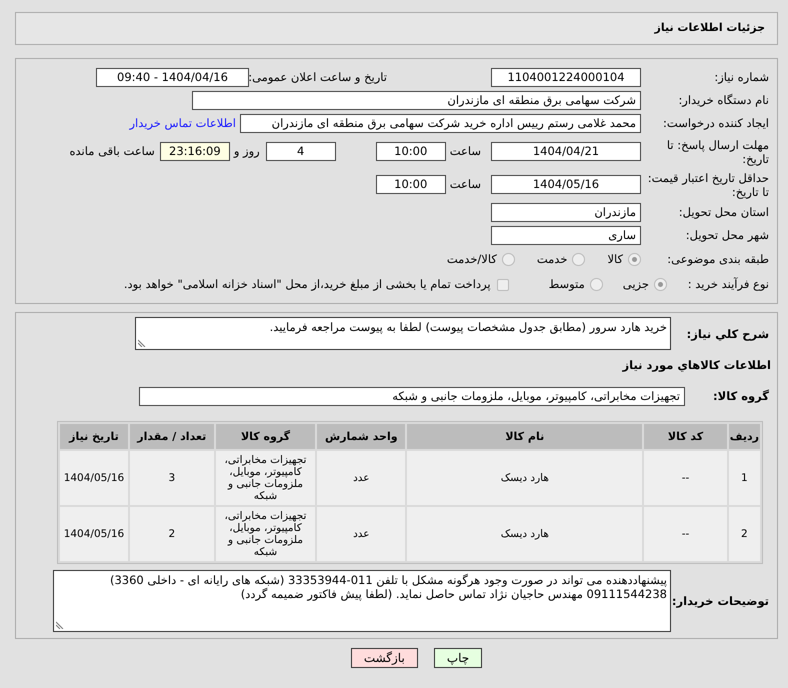  I want to click on buyer-notes-textarea: پیشنهاددهنده می تواند در صورت وجود هرگونه مشکل با تلفن 011-33353944 (شبکه های رایانه ای - داخلی 3360) 09111544238 مهندس حاجیان نژاد تماس حاصل نماید. (لطفا پیش فاکتور ضمیمه گردد), so click(362, 601).